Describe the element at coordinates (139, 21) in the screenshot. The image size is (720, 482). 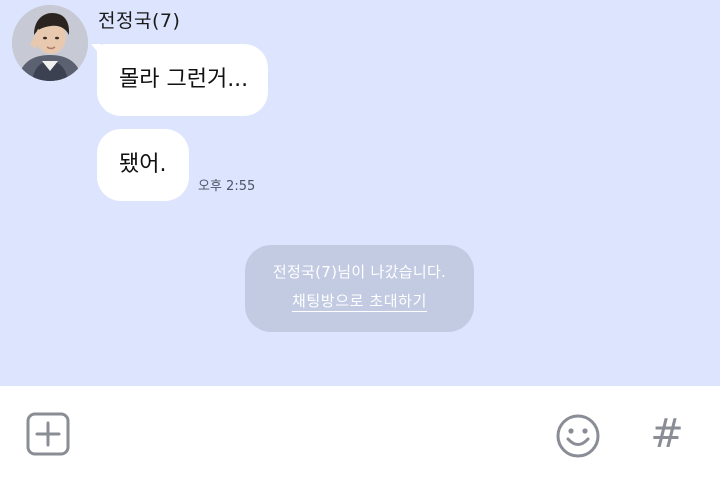
I see `sender-name: 전정국(7)` at that location.